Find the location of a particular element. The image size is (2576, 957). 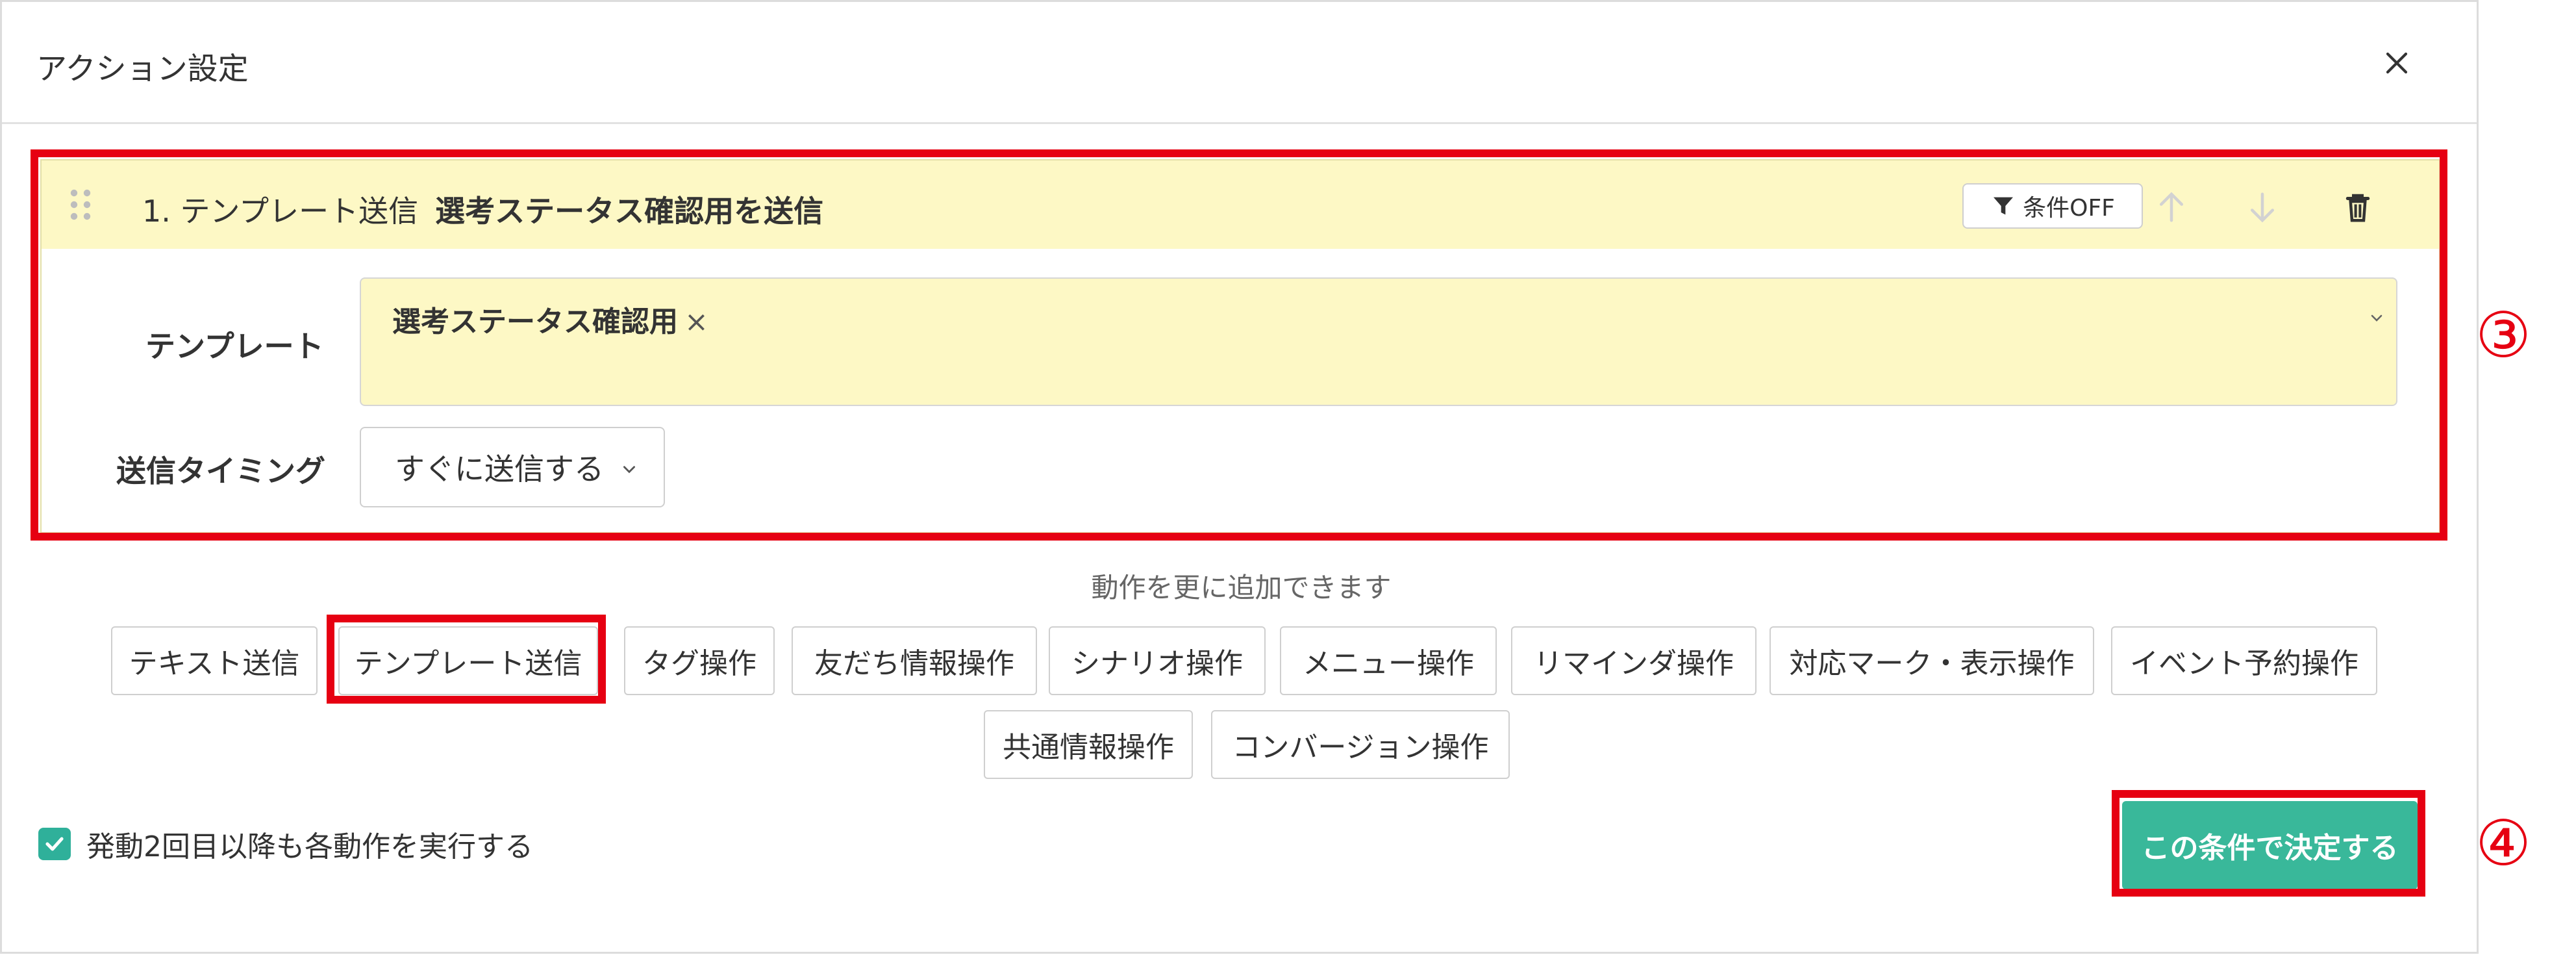

arrow-up-icon is located at coordinates (2171, 207).